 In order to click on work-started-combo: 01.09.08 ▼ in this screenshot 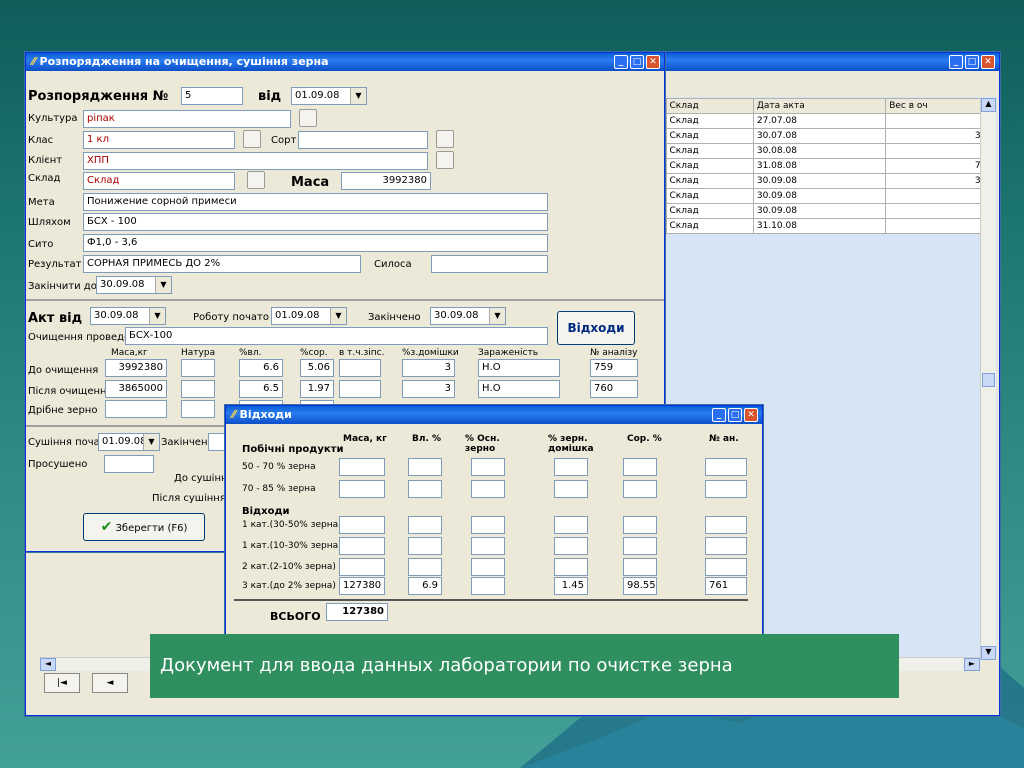, I will do `click(309, 316)`.